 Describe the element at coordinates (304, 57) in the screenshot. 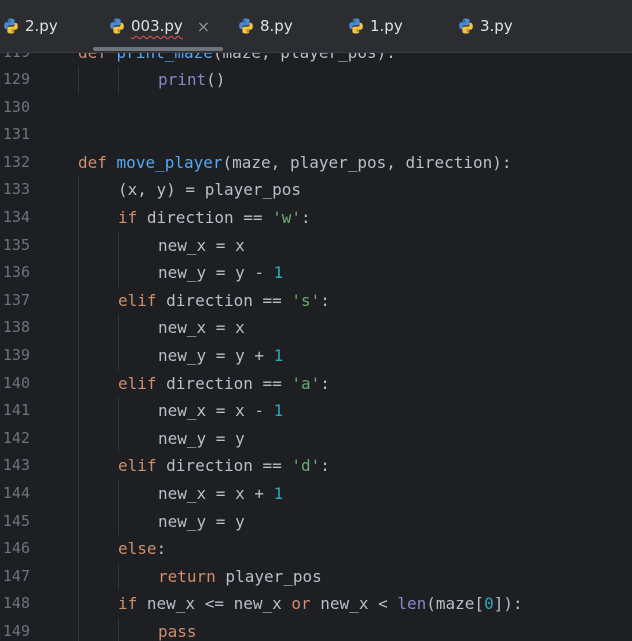

I see `code-token: (maze, player_pos):` at that location.